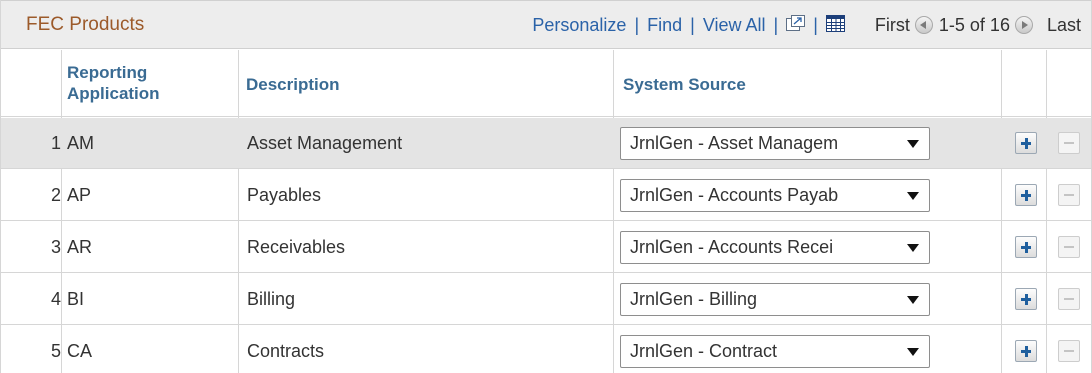  Describe the element at coordinates (732, 247) in the screenshot. I see `system-source-value: JrnlGen - Accounts Recei` at that location.